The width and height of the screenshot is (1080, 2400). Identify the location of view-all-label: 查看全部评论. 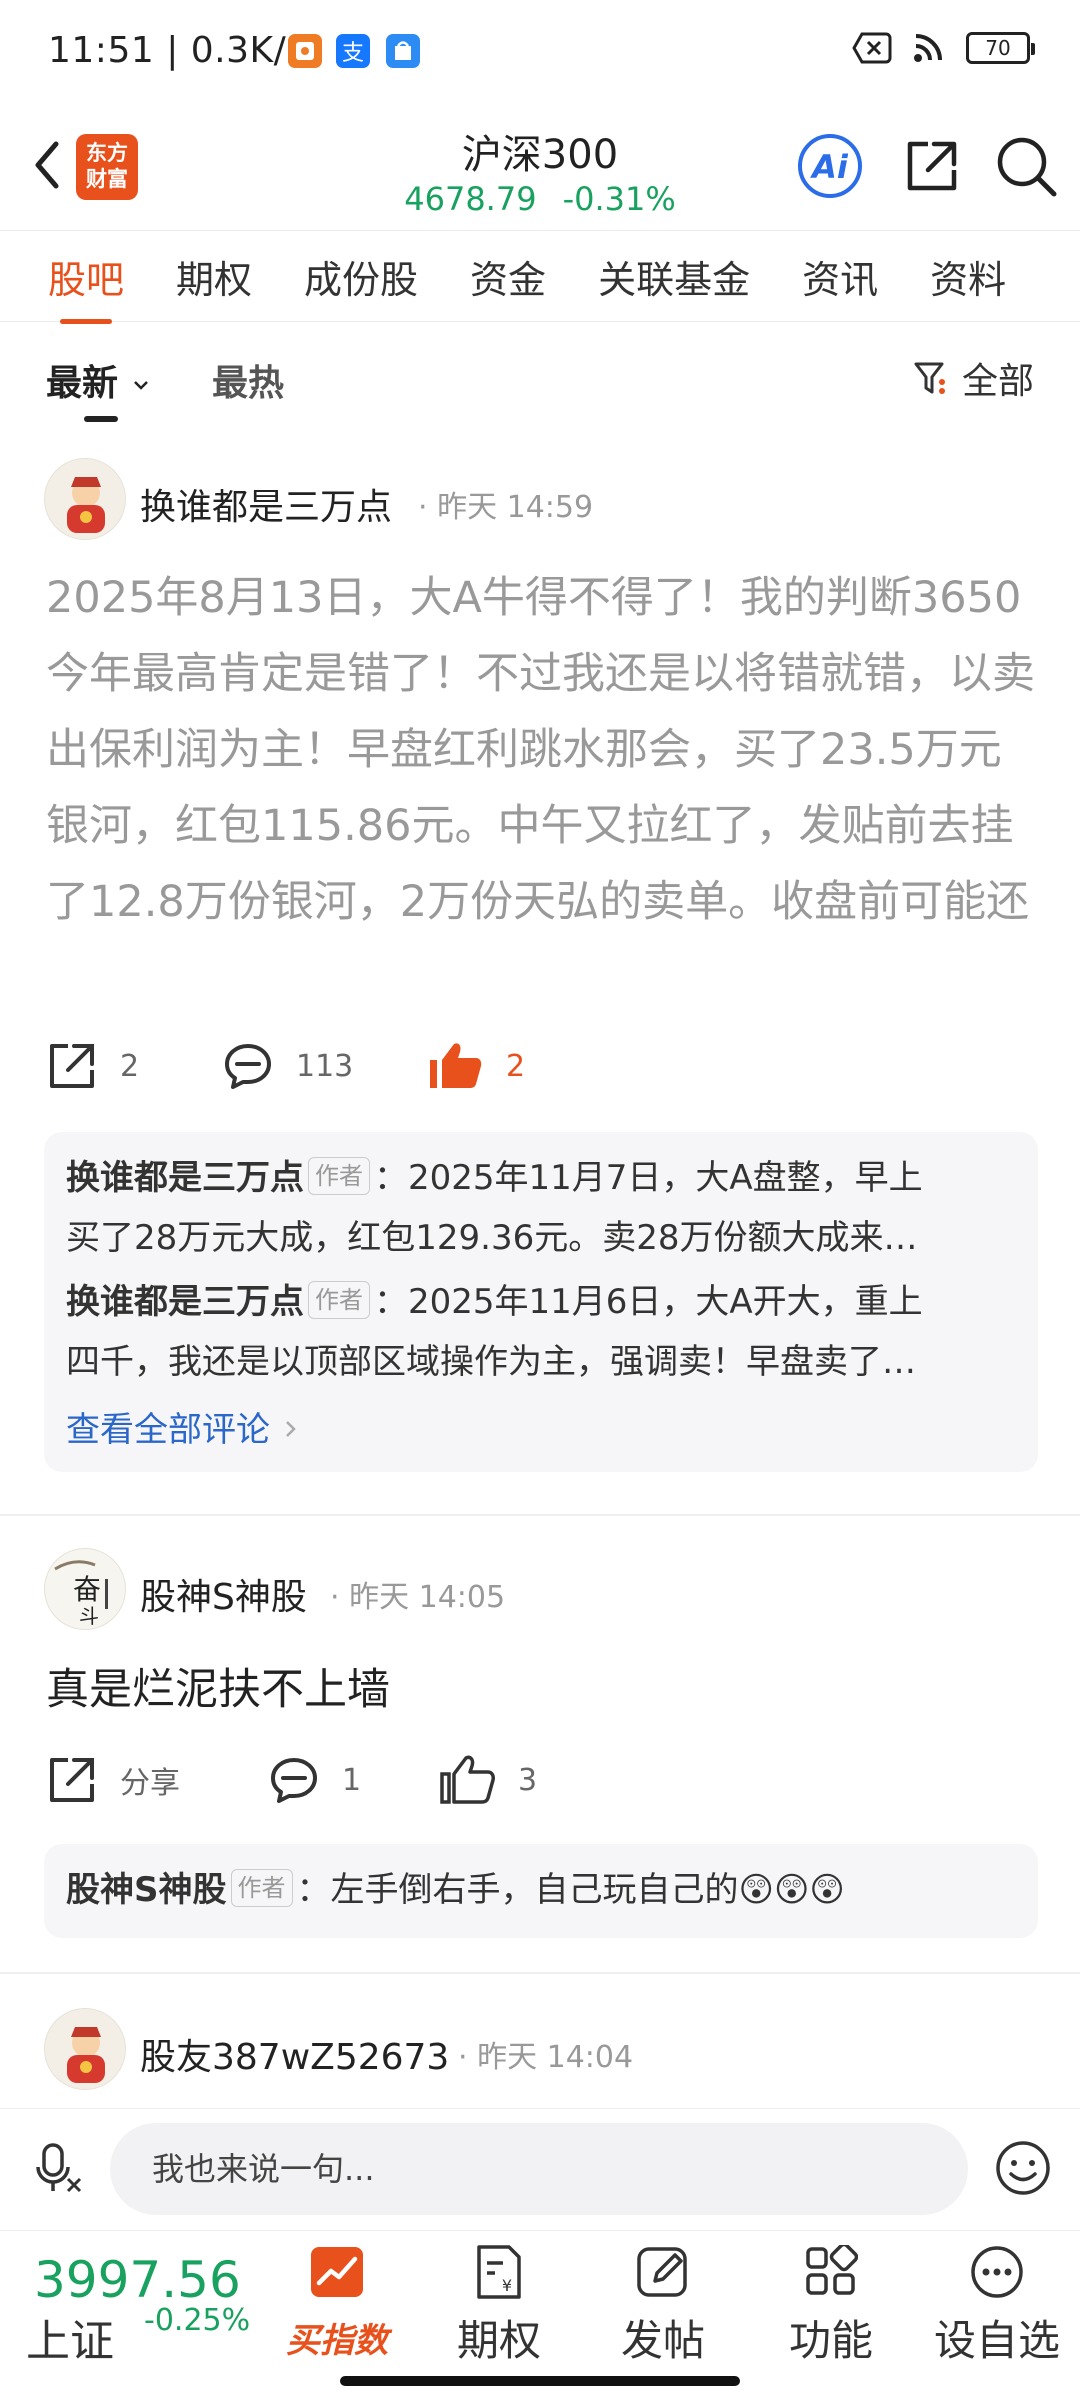
(168, 1430).